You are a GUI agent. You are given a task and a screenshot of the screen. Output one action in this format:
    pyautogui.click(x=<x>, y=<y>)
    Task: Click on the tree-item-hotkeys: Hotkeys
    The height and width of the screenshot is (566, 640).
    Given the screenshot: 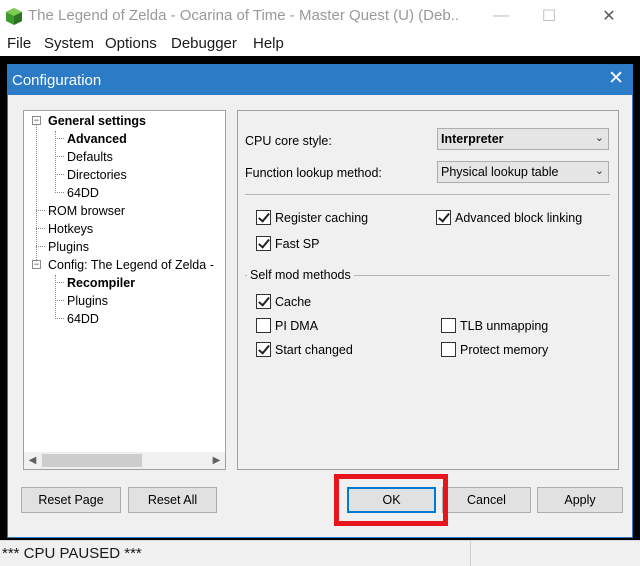 What is the action you would take?
    pyautogui.click(x=70, y=229)
    